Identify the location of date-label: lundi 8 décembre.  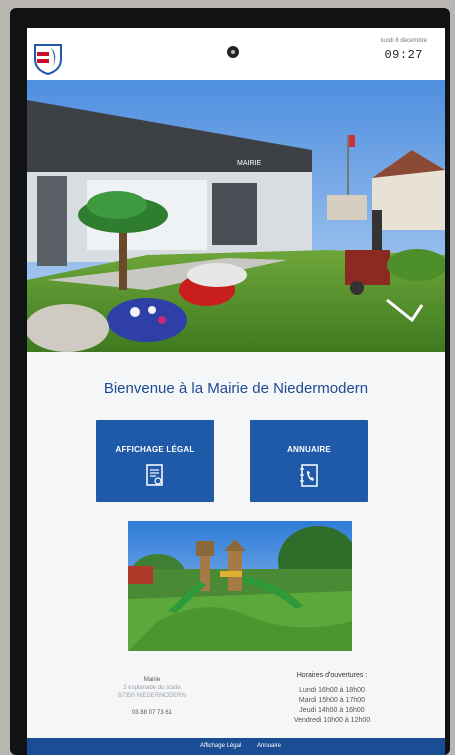
(403, 41).